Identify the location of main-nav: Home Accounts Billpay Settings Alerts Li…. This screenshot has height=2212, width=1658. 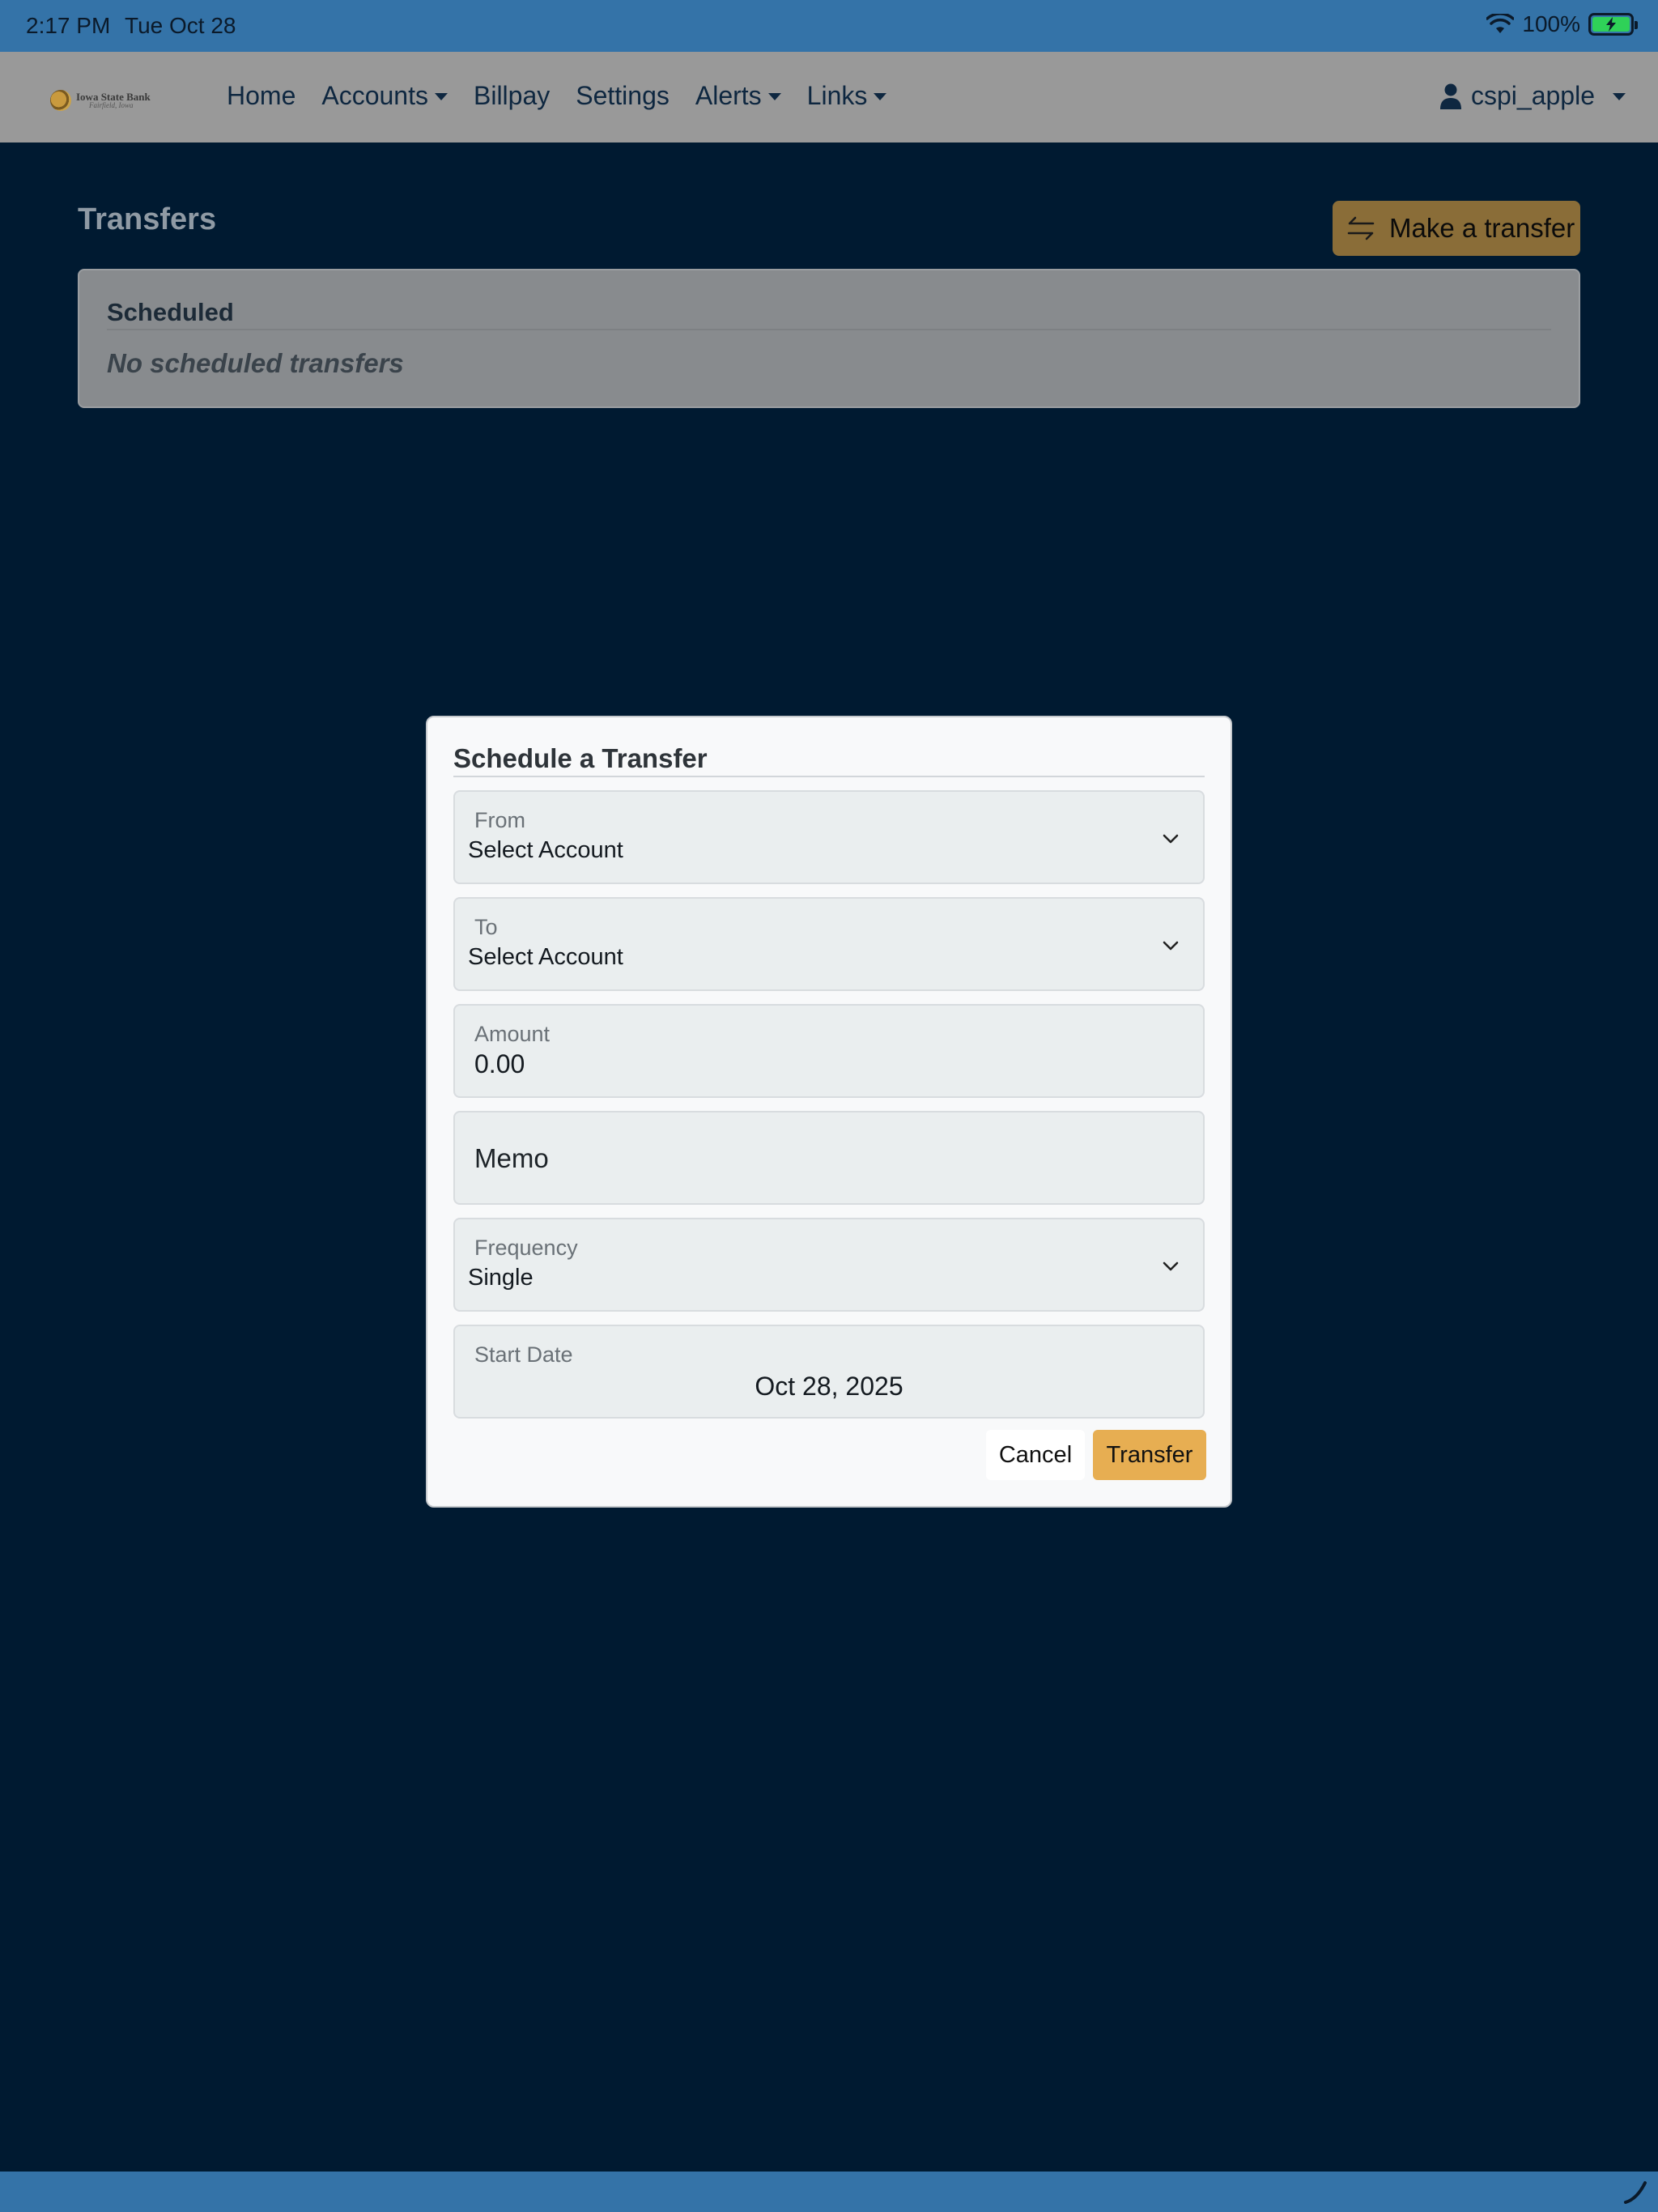
(557, 96).